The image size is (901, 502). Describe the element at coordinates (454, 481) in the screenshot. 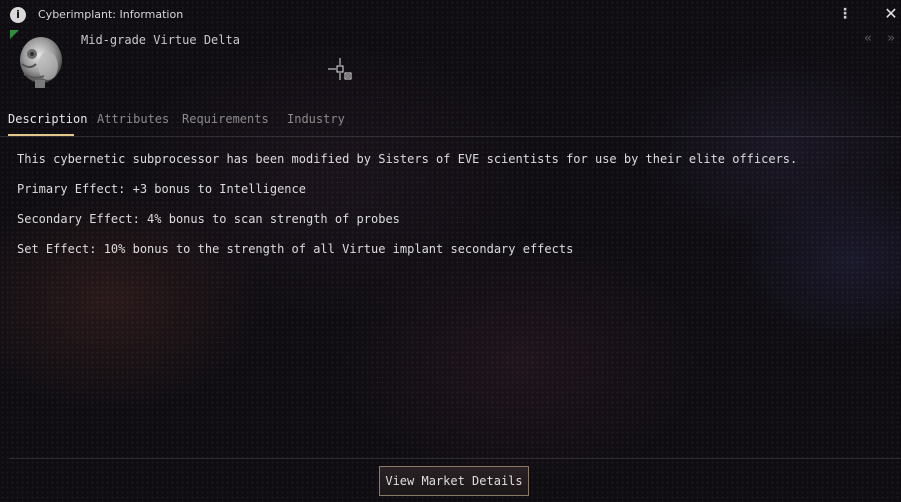

I see `view-market-details-button: View Market Details` at that location.